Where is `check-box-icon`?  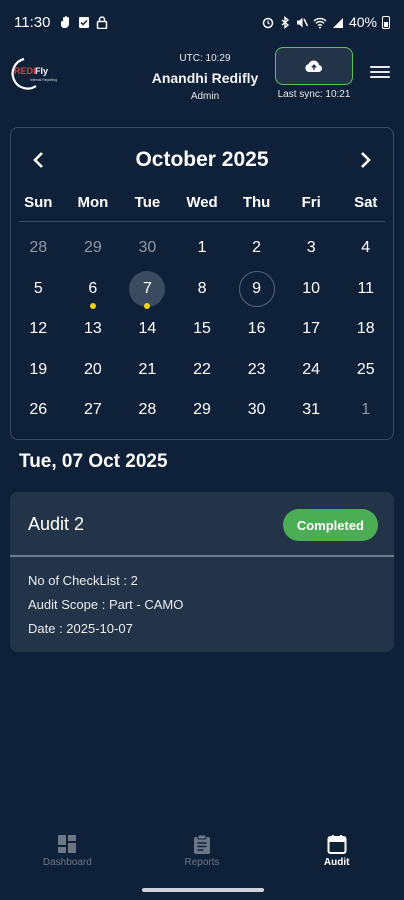
check-box-icon is located at coordinates (84, 22).